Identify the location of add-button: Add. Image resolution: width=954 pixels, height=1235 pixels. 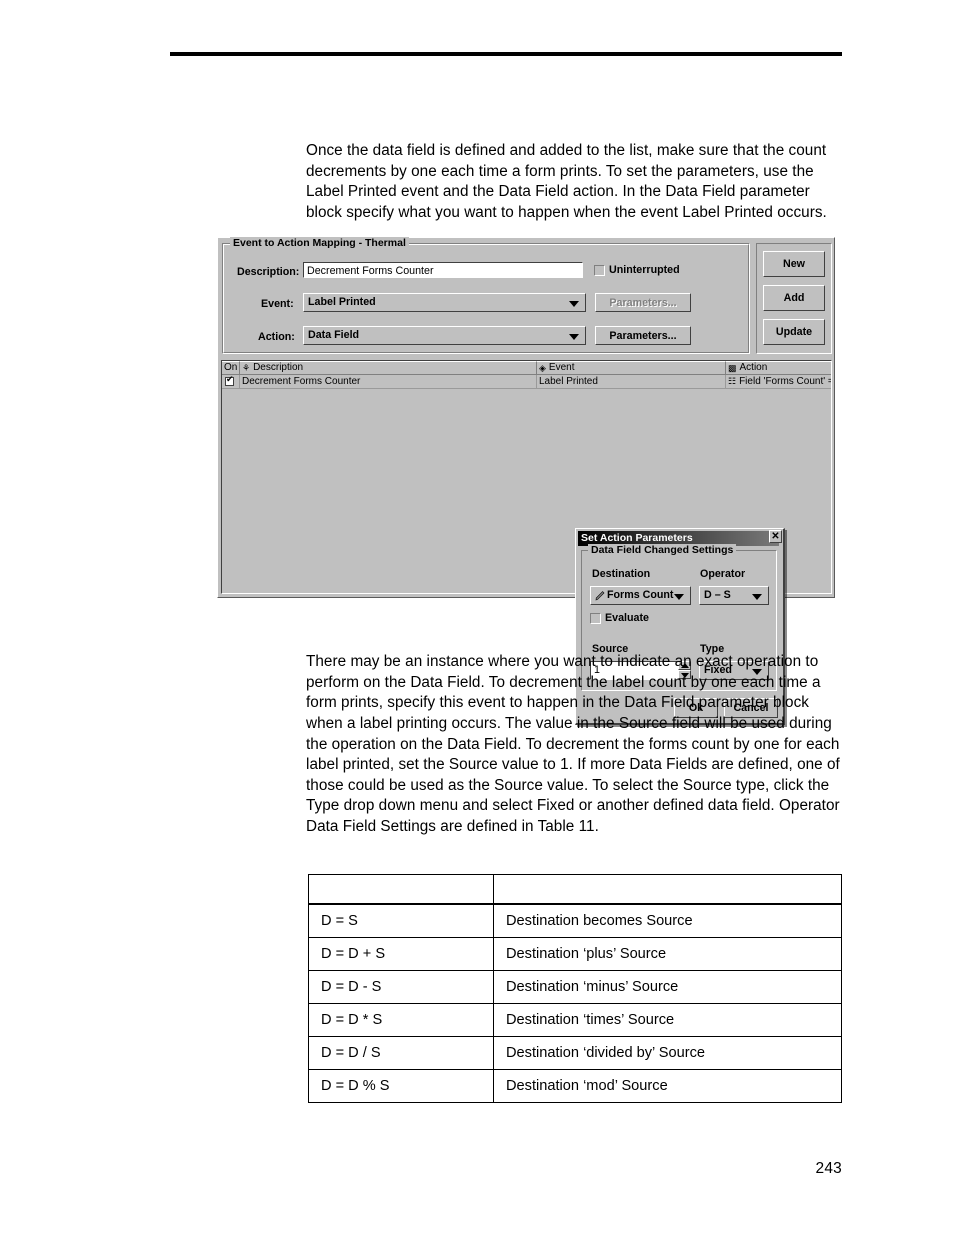
(794, 298).